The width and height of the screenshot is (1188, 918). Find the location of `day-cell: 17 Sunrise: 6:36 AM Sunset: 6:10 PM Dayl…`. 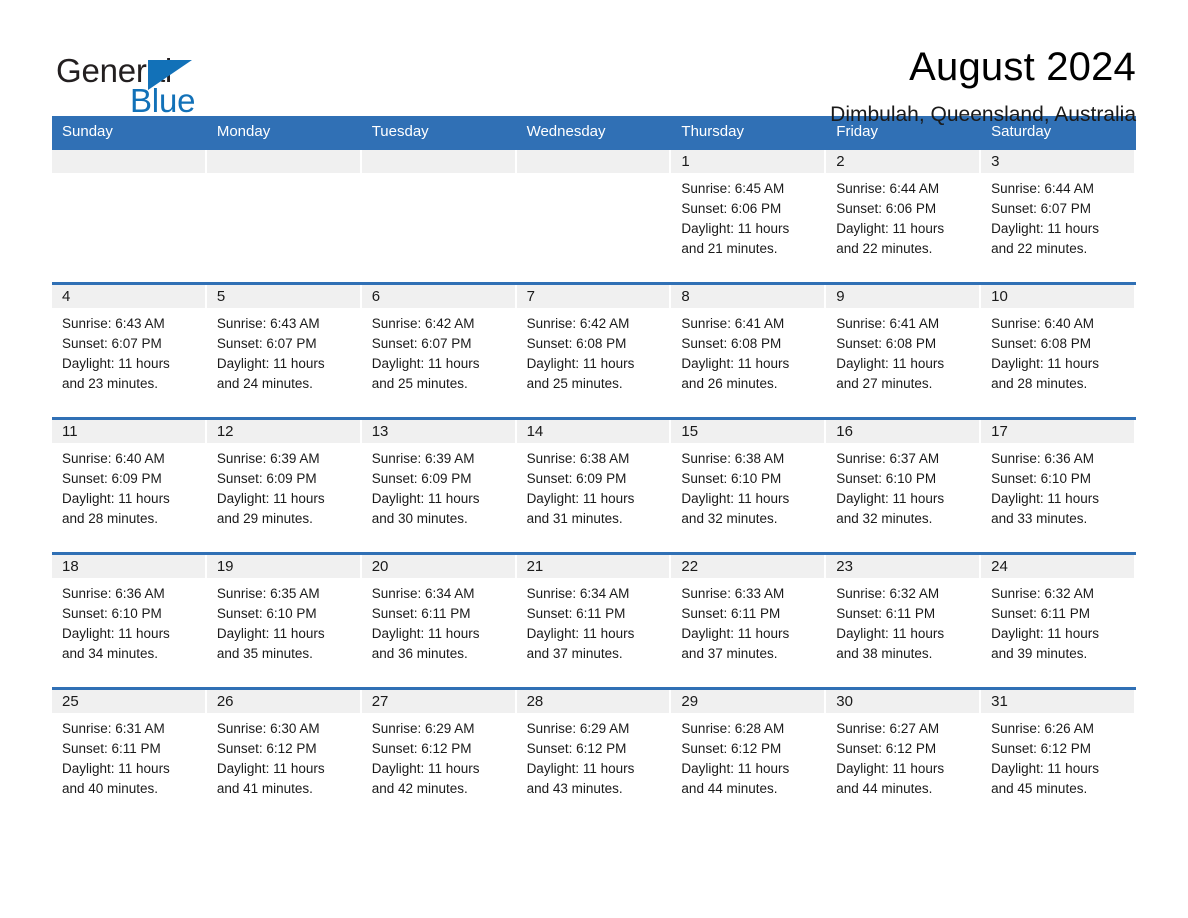

day-cell: 17 Sunrise: 6:36 AM Sunset: 6:10 PM Dayl… is located at coordinates (1058, 480).